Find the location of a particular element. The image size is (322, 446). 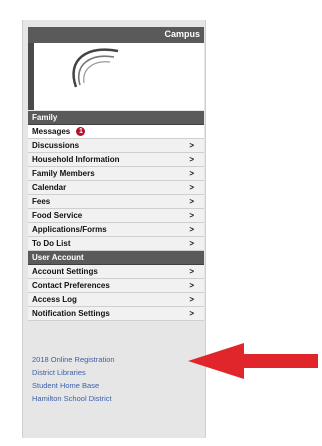

sidebar-item-label: Household Information is located at coordinates (76, 159).